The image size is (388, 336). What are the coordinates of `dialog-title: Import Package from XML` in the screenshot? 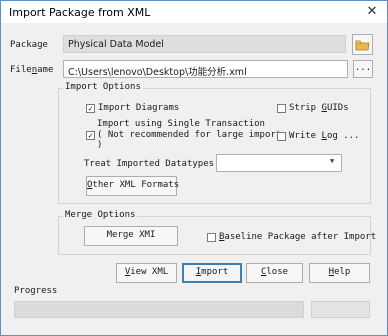 It's located at (80, 12).